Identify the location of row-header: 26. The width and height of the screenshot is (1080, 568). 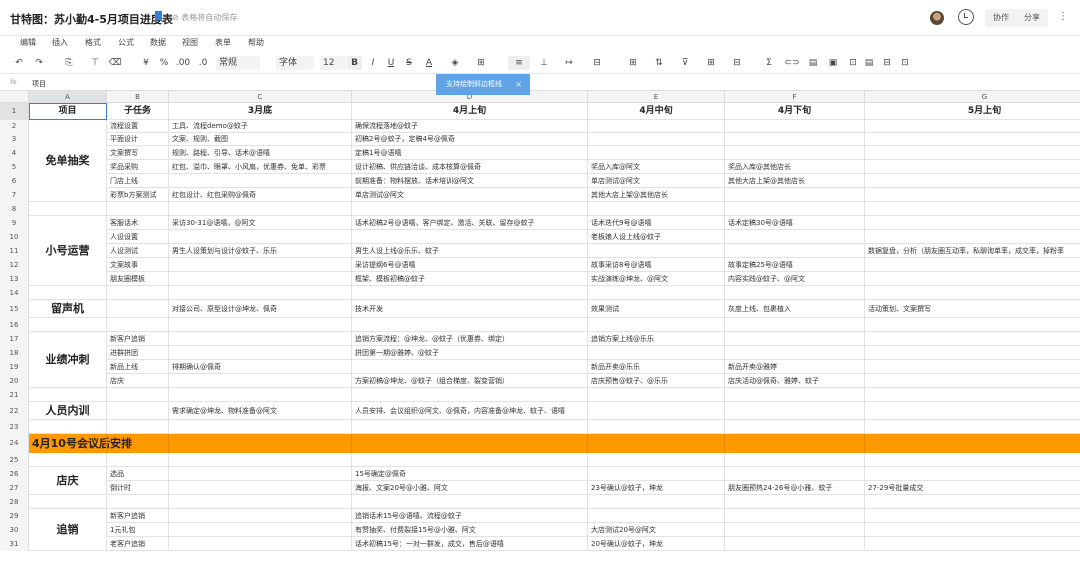
(14, 474).